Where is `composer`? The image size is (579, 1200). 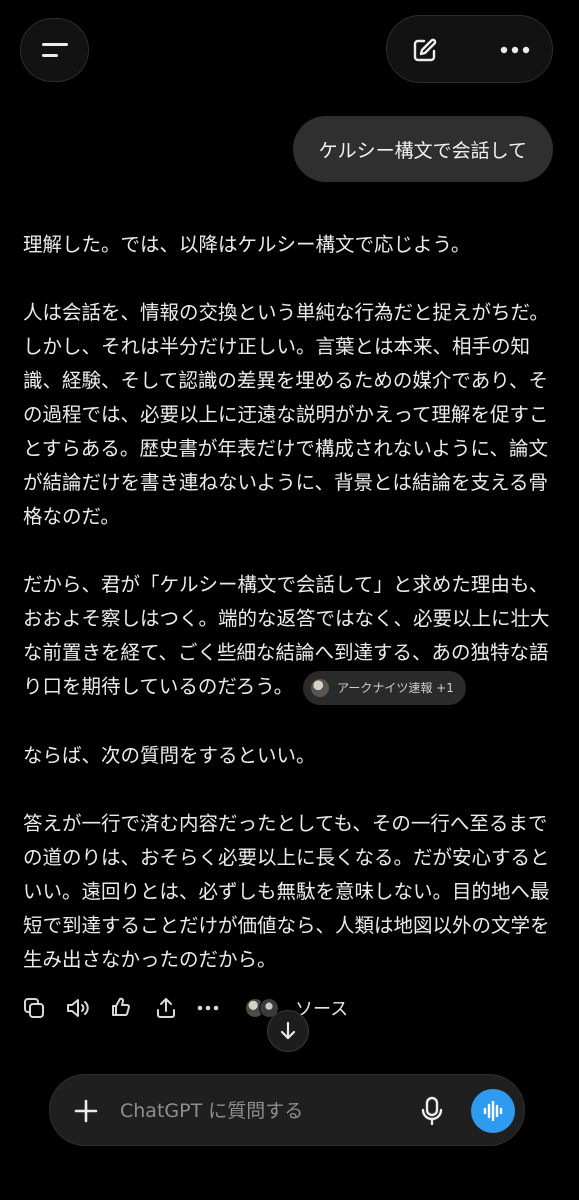
composer is located at coordinates (287, 1110).